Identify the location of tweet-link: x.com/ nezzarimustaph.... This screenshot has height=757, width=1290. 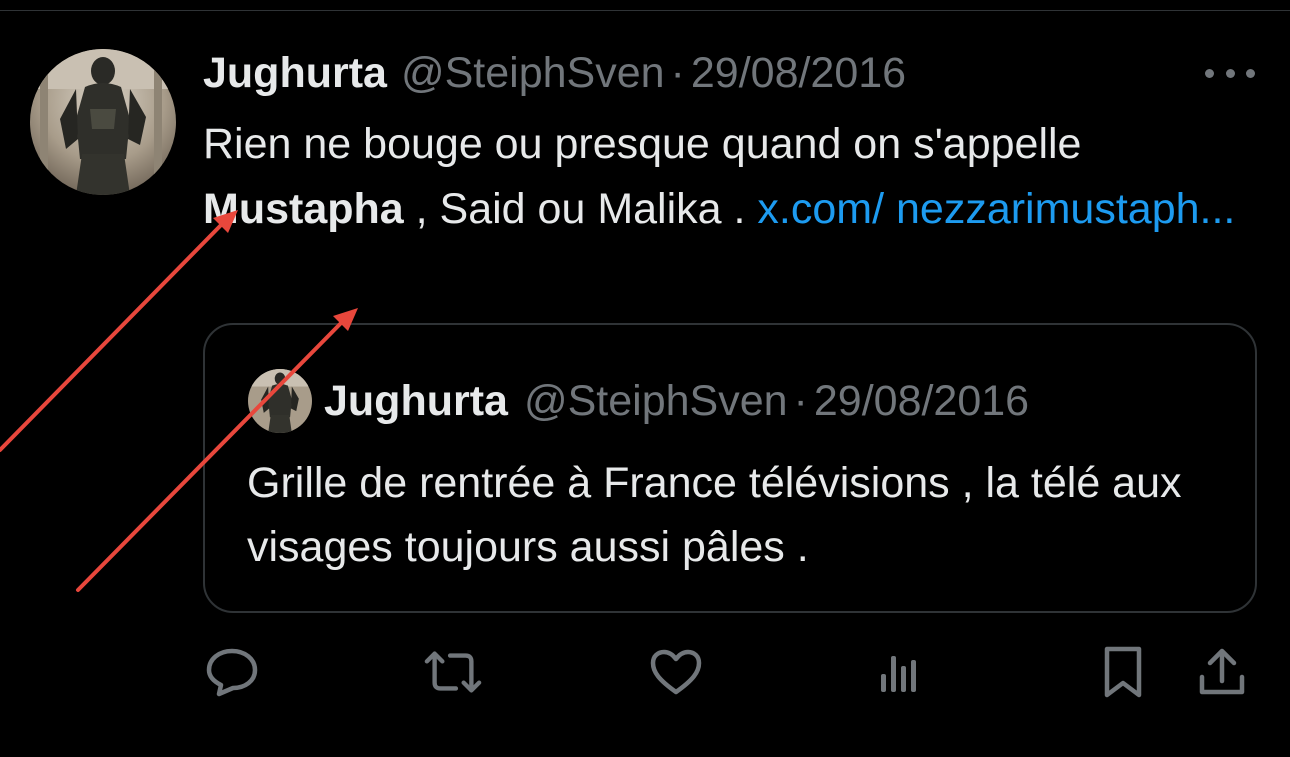
(996, 209).